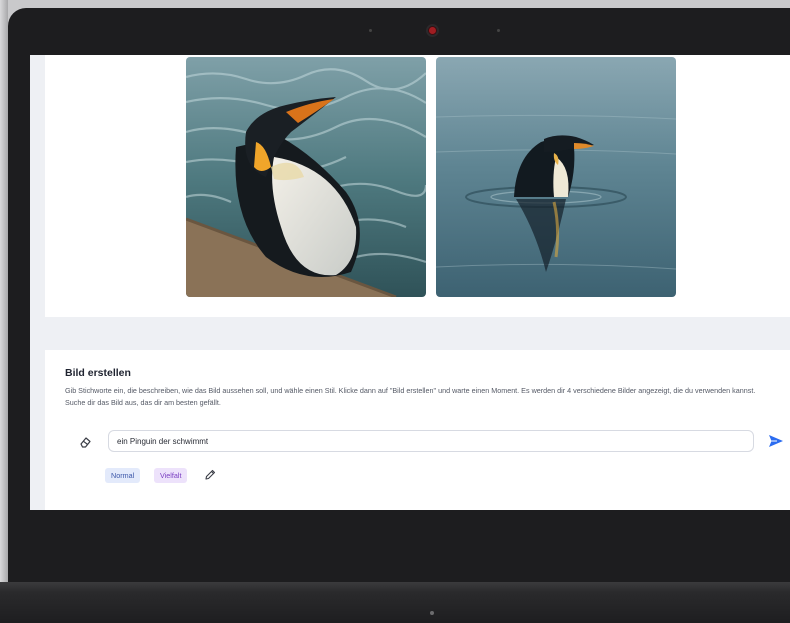 The height and width of the screenshot is (623, 790). I want to click on section-title: Bild erstellen, so click(98, 373).